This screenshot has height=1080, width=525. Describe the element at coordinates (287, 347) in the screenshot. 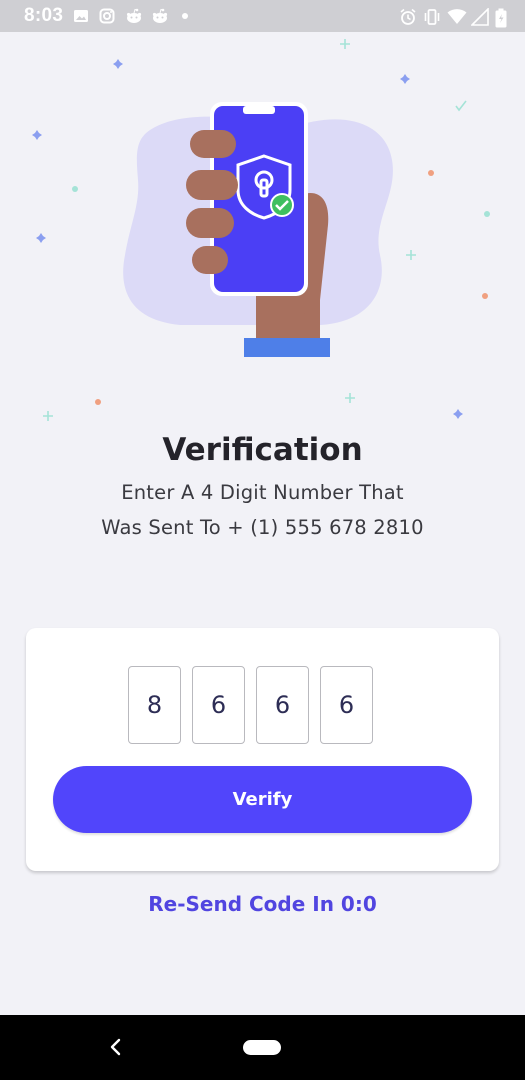

I see `sleeve` at that location.